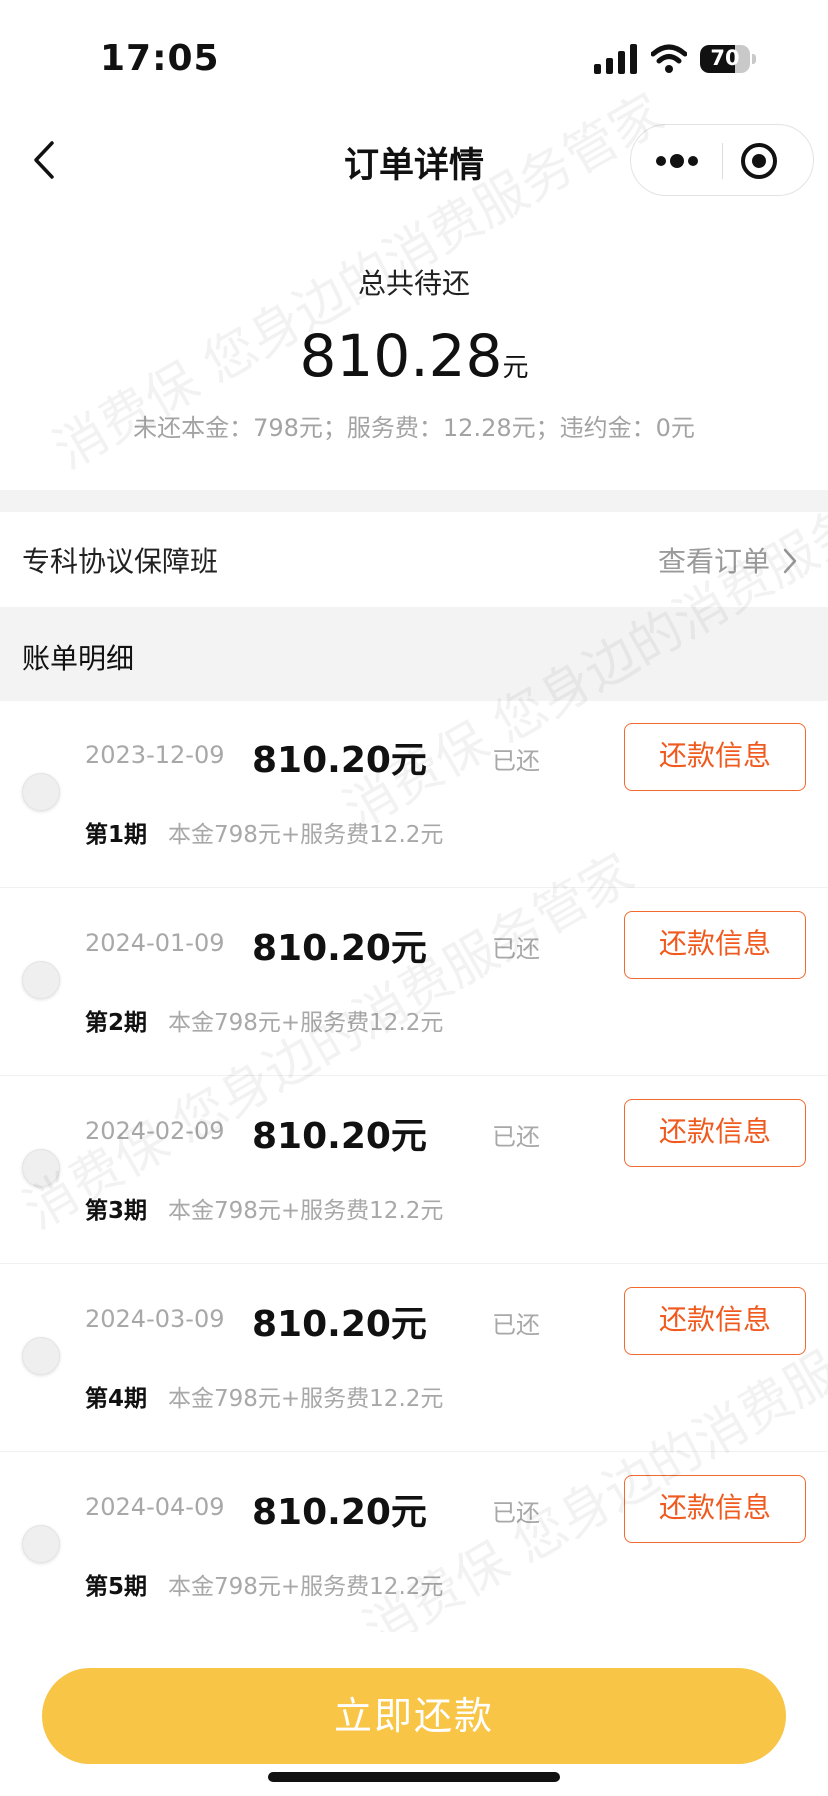 Image resolution: width=828 pixels, height=1796 pixels. I want to click on pay-now-button: 立即还款, so click(414, 1716).